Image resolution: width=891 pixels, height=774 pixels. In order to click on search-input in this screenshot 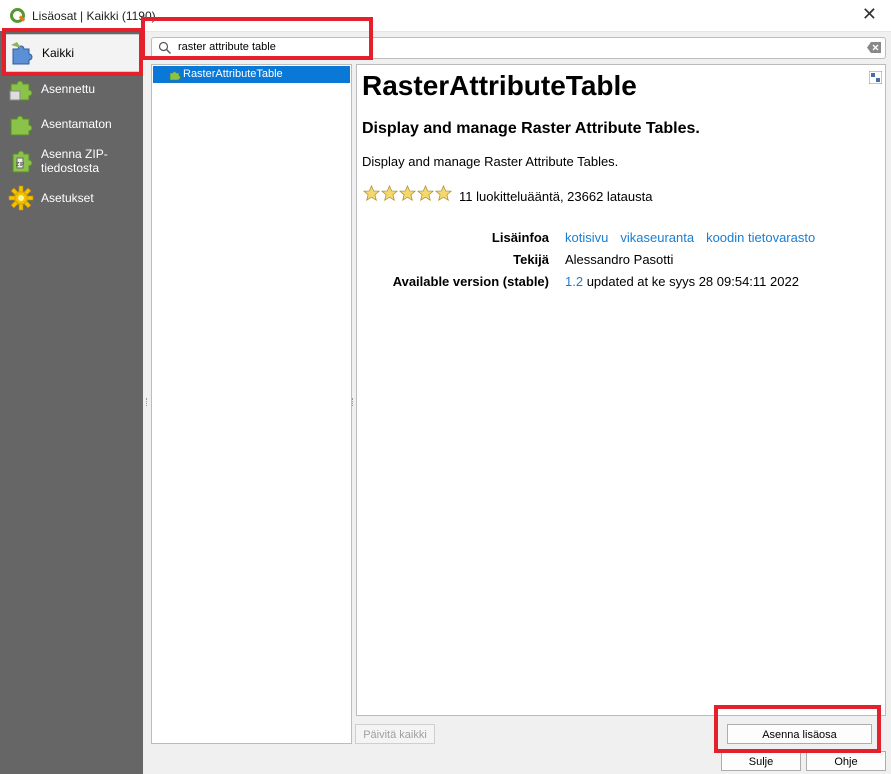, I will do `click(518, 47)`.